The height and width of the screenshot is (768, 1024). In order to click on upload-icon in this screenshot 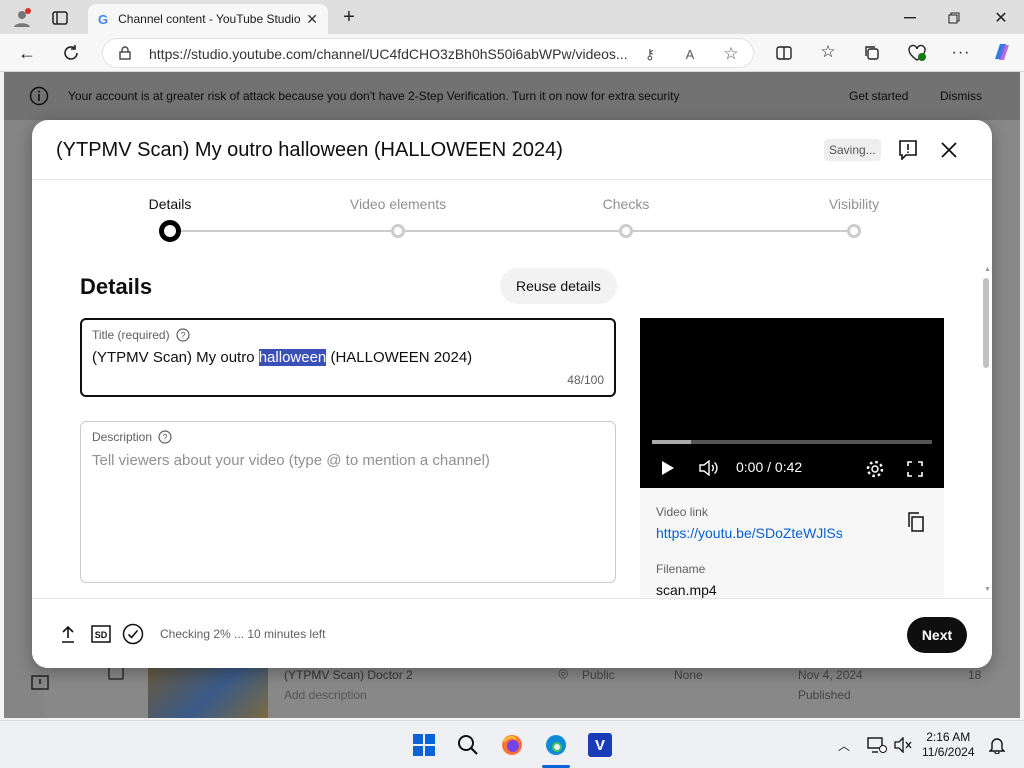, I will do `click(68, 634)`.